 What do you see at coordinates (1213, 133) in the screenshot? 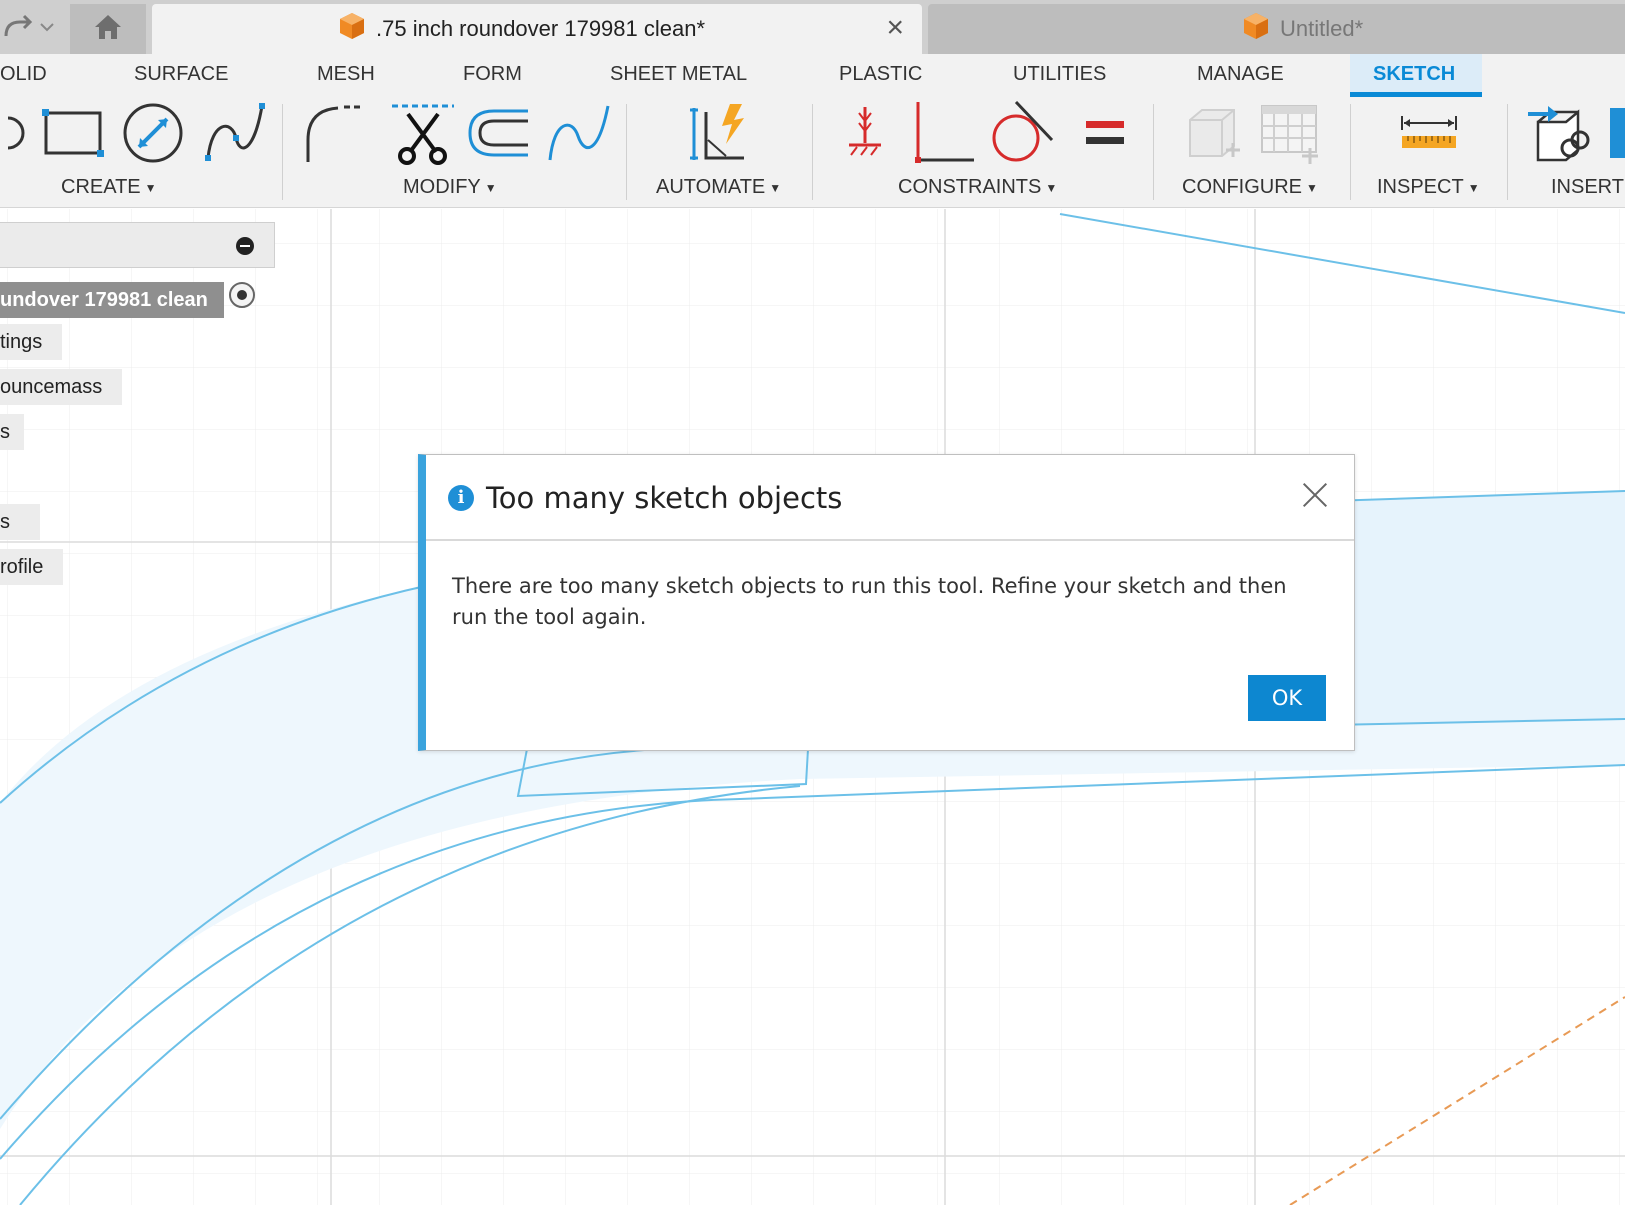
I see `configure-parameter-icon` at bounding box center [1213, 133].